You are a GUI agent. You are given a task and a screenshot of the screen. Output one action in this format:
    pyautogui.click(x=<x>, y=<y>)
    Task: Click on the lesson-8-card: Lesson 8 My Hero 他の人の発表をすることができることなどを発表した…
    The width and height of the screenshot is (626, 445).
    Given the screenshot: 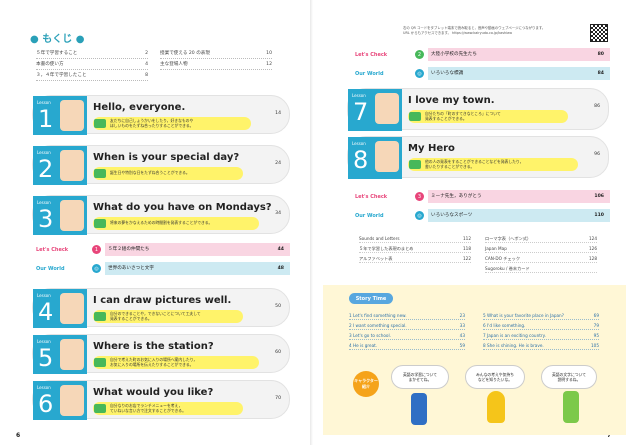 What is the action you would take?
    pyautogui.click(x=478, y=157)
    